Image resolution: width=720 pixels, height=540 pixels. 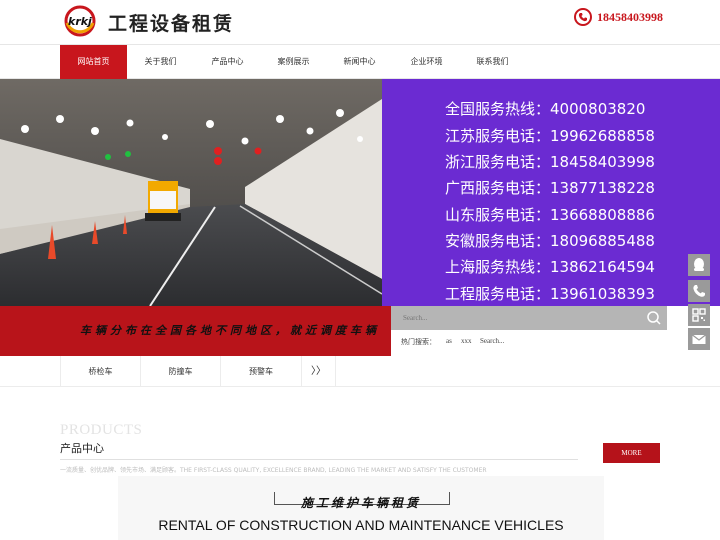 What do you see at coordinates (631, 453) in the screenshot?
I see `more-button: MORE` at bounding box center [631, 453].